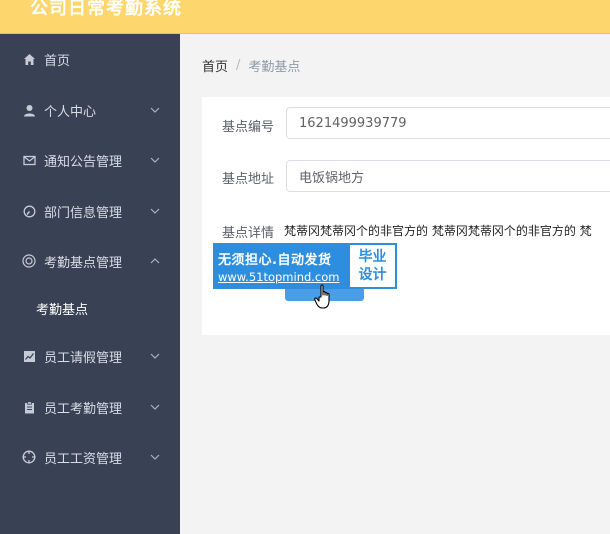 The image size is (610, 534). I want to click on breadcrumb-current: 考勤基点, so click(274, 67).